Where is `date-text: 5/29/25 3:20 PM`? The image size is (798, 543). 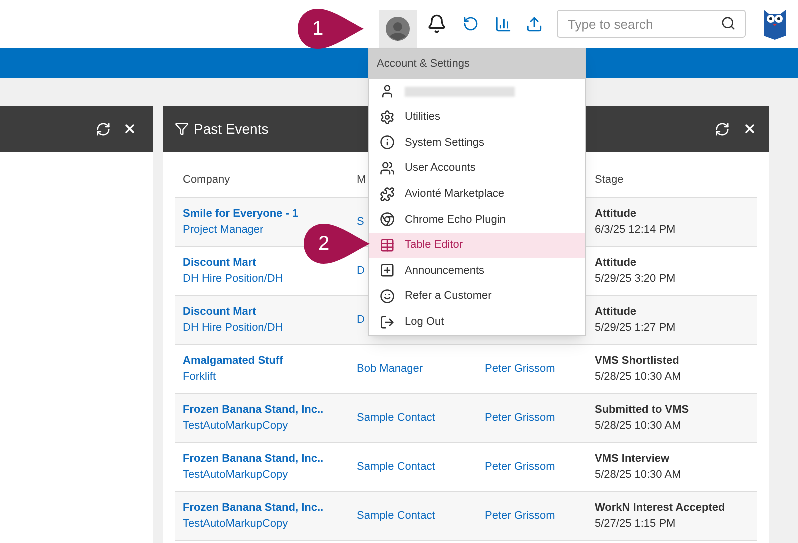 date-text: 5/29/25 3:20 PM is located at coordinates (636, 279).